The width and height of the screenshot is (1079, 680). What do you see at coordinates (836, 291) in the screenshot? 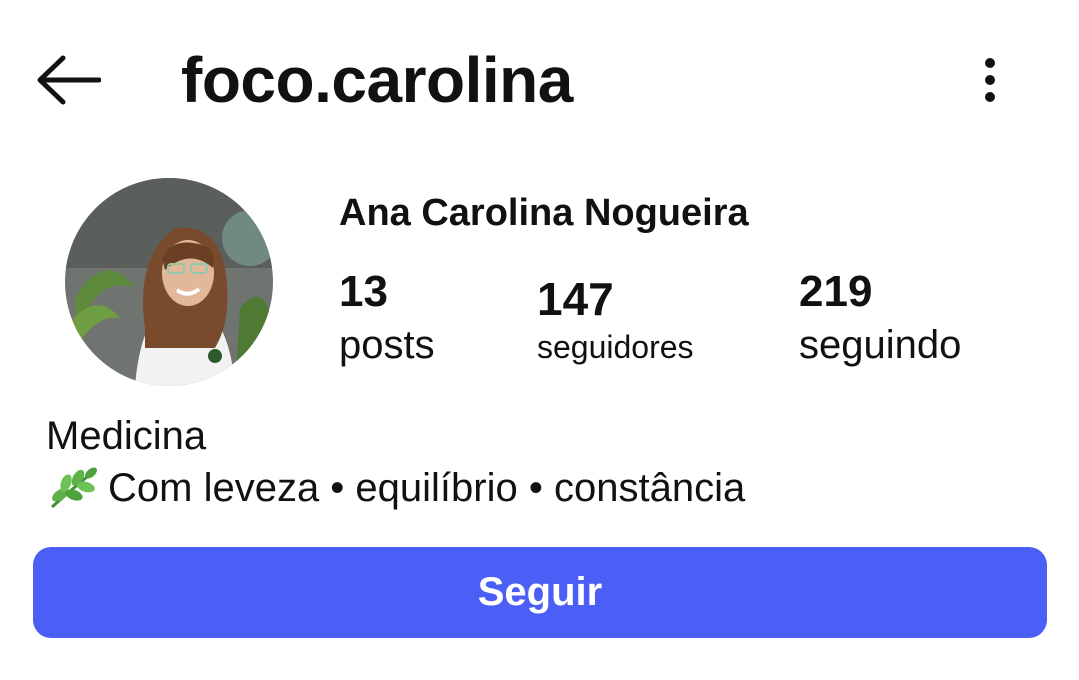
I see `stat-following-count: 219` at bounding box center [836, 291].